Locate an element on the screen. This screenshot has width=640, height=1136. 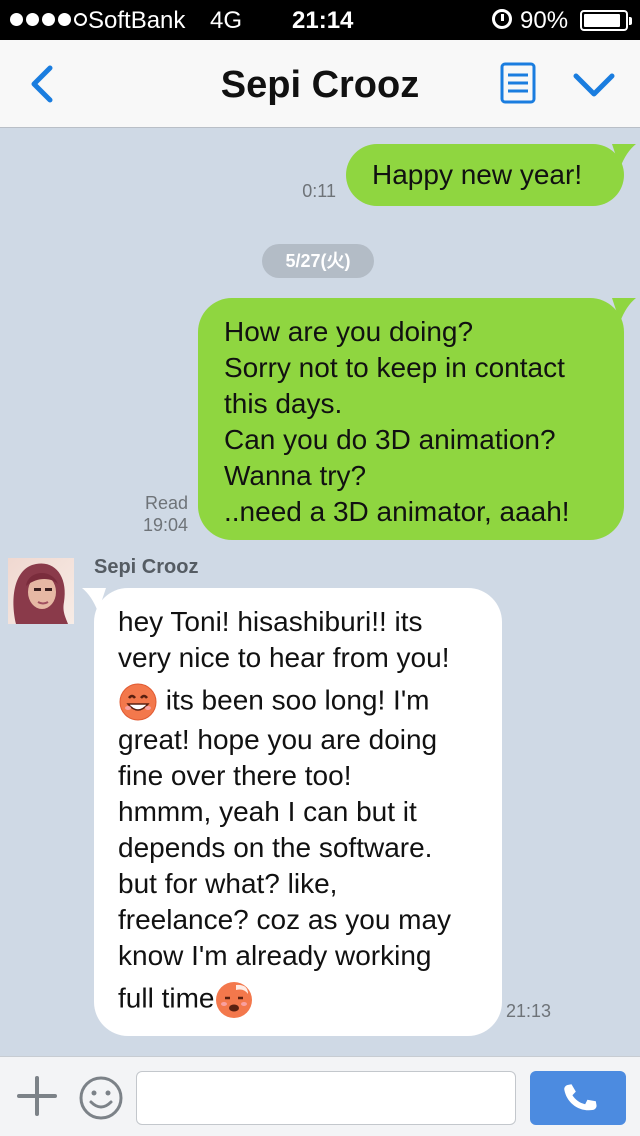
message-line: How are you doing? is located at coordinates (349, 331).